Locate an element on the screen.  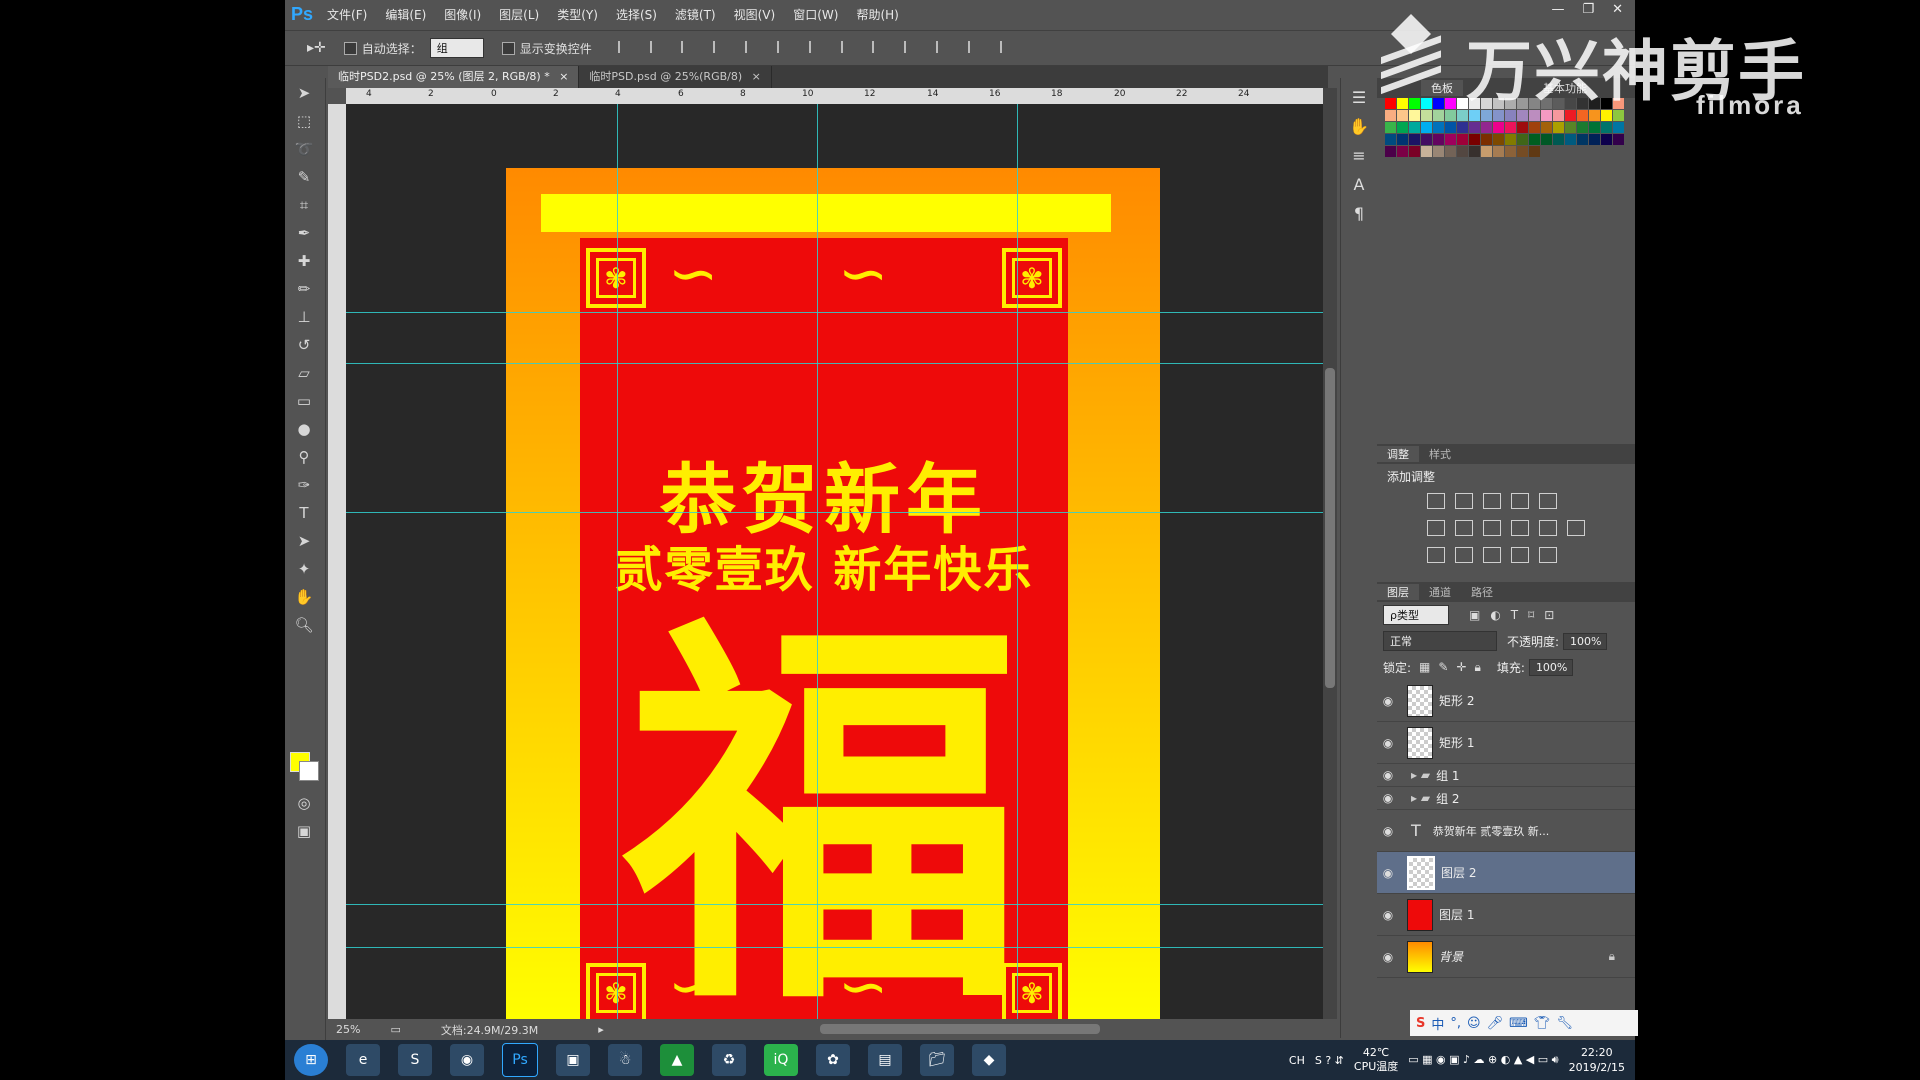
align-right-icon is located at coordinates (784, 46).